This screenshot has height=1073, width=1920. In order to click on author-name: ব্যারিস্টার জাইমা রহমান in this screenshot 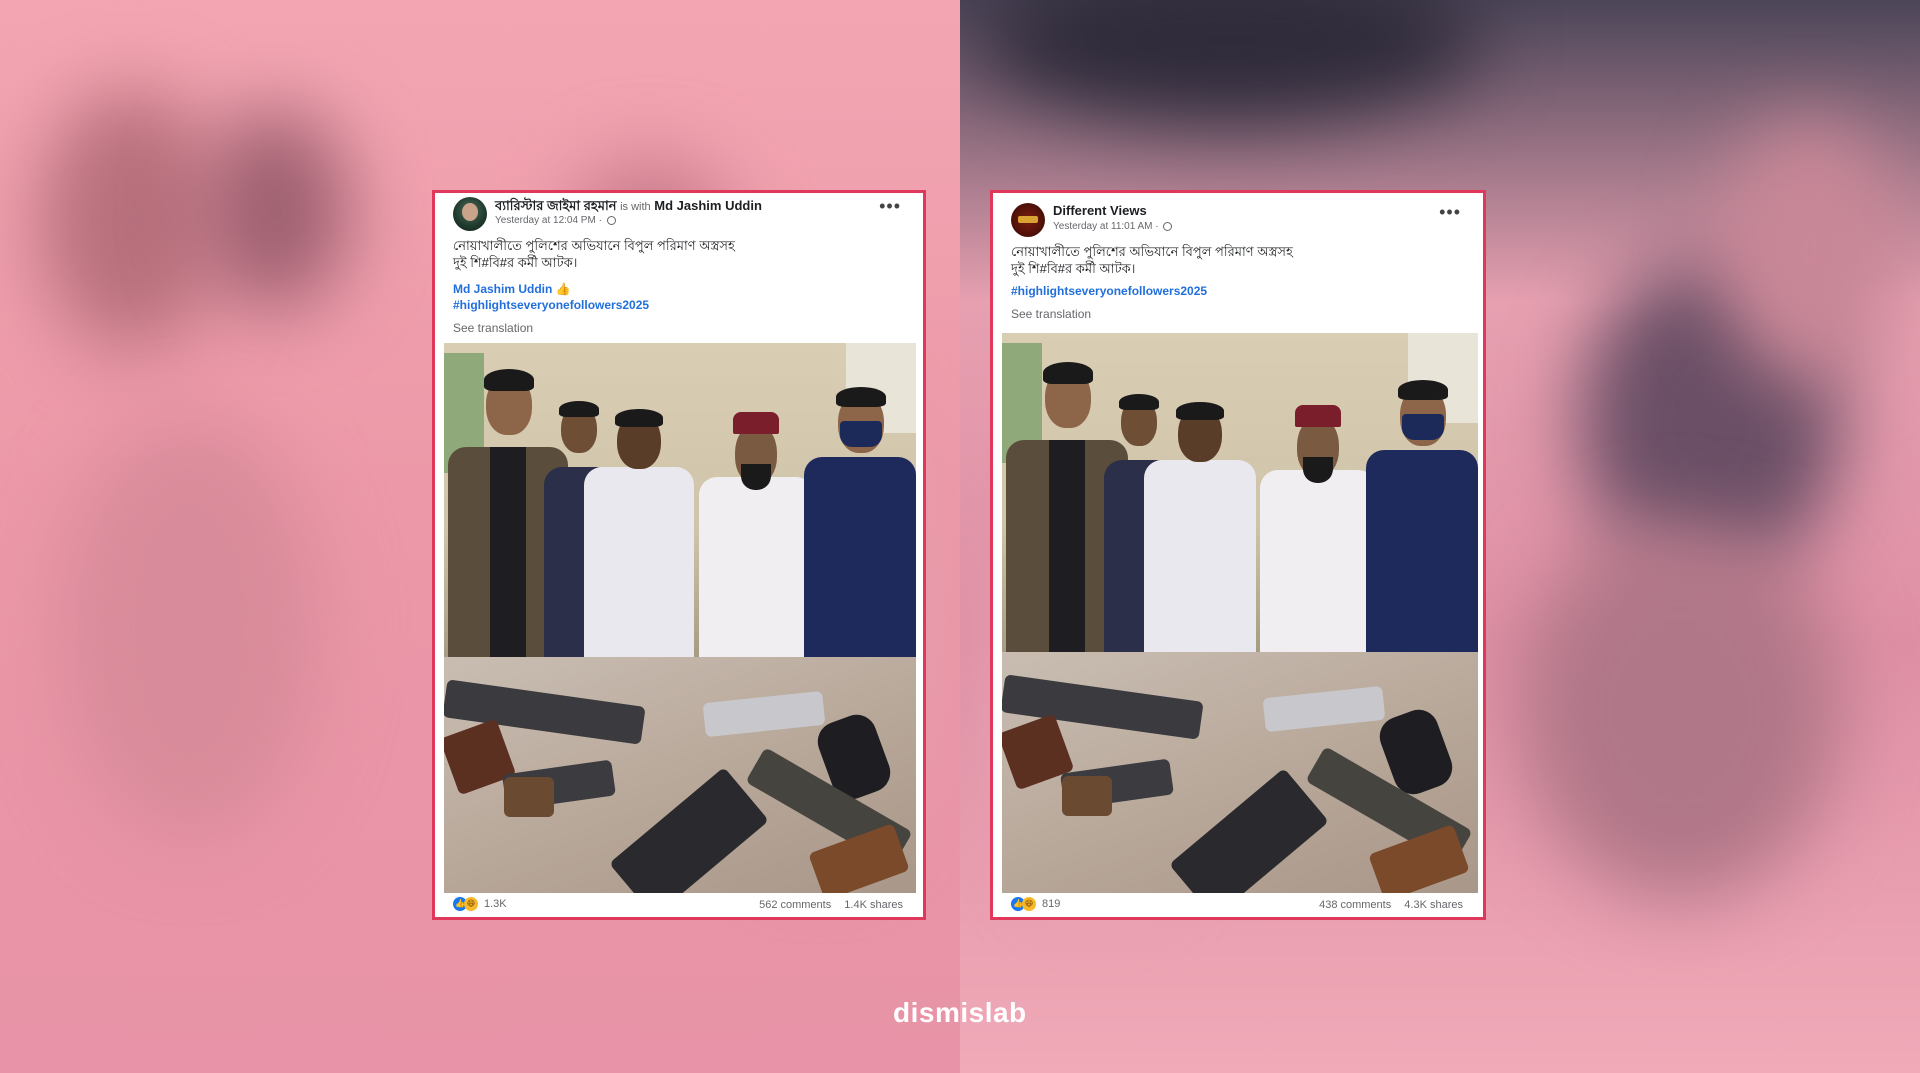, I will do `click(555, 205)`.